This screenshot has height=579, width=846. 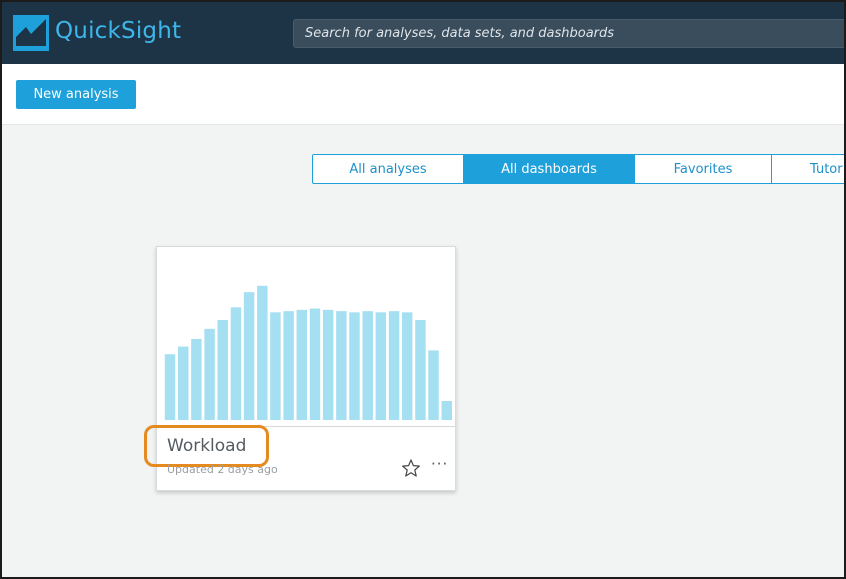 I want to click on tab-tutorials: Tutor, so click(x=808, y=169).